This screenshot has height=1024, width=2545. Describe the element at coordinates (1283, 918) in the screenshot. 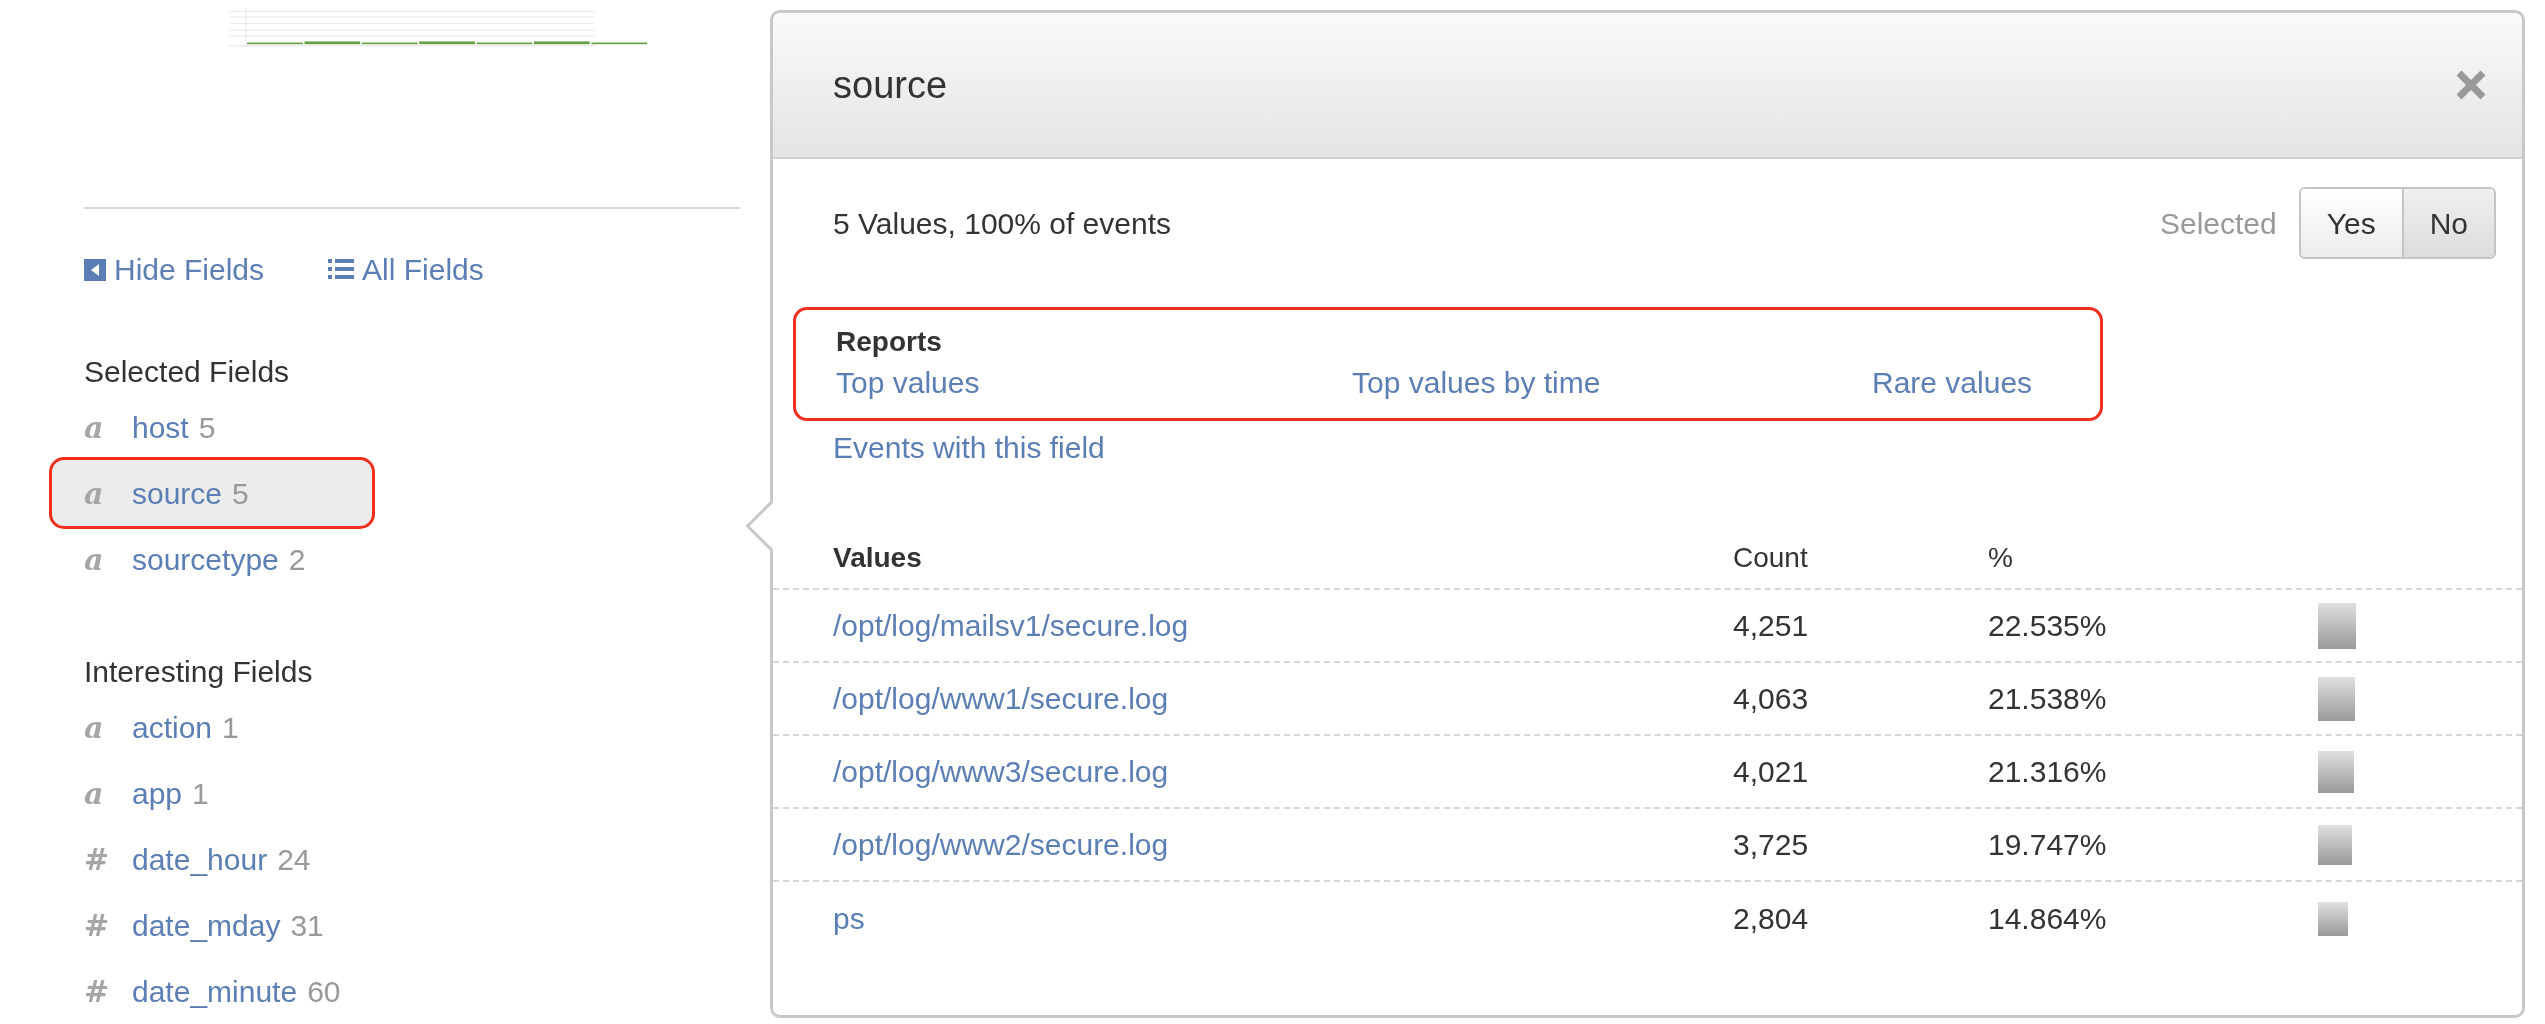

I see `value-link: ps` at that location.